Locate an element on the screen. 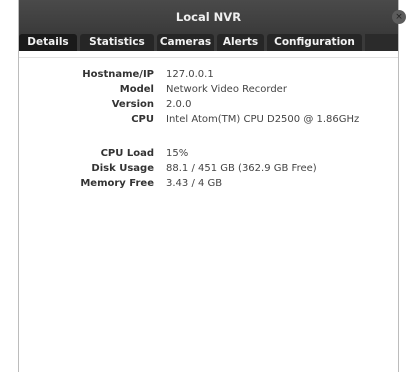 This screenshot has width=411, height=372. cpu-label: CPU is located at coordinates (142, 119).